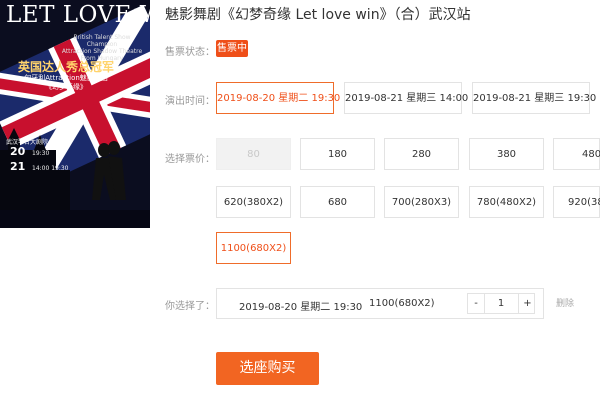 Image resolution: width=600 pixels, height=400 pixels. Describe the element at coordinates (253, 154) in the screenshot. I see `price-option-80: 80` at that location.